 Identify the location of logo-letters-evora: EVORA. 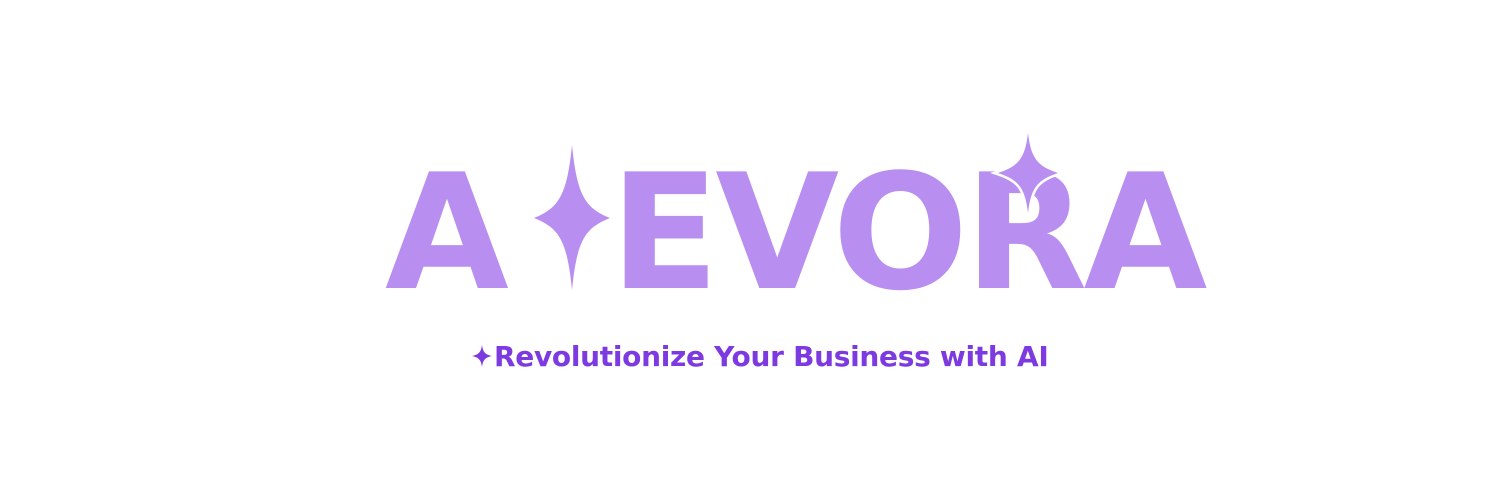
(909, 232).